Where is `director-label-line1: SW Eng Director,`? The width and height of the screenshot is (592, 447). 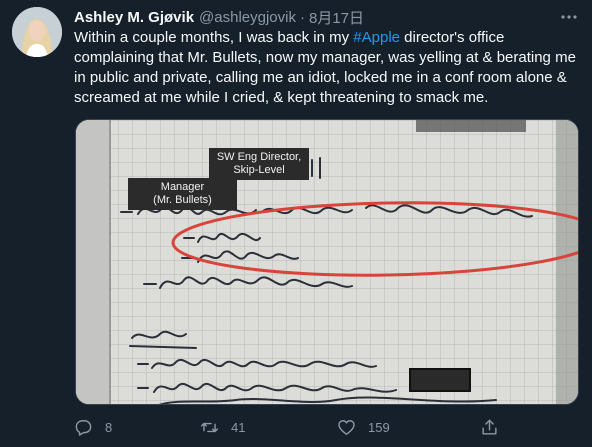
director-label-line1: SW Eng Director, is located at coordinates (259, 157).